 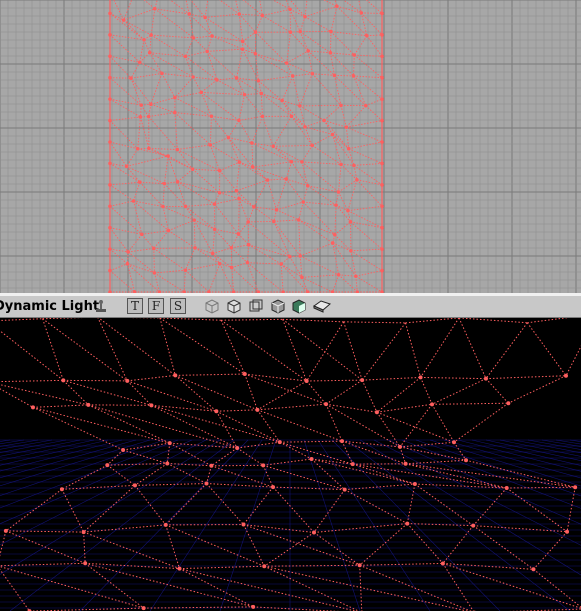 I want to click on topology-toggle: T, so click(x=135, y=306).